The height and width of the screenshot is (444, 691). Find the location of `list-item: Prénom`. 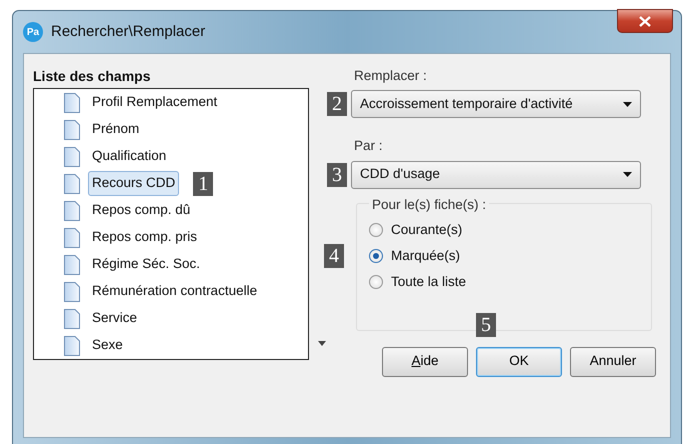

list-item: Prénom is located at coordinates (116, 129).